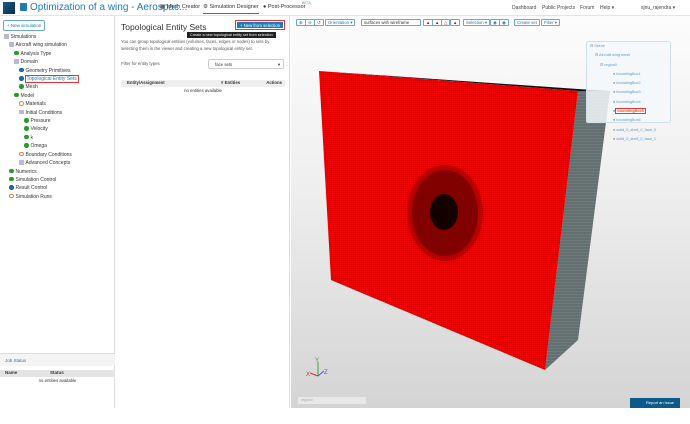  What do you see at coordinates (38, 146) in the screenshot?
I see `tree-item-label: Omega` at bounding box center [38, 146].